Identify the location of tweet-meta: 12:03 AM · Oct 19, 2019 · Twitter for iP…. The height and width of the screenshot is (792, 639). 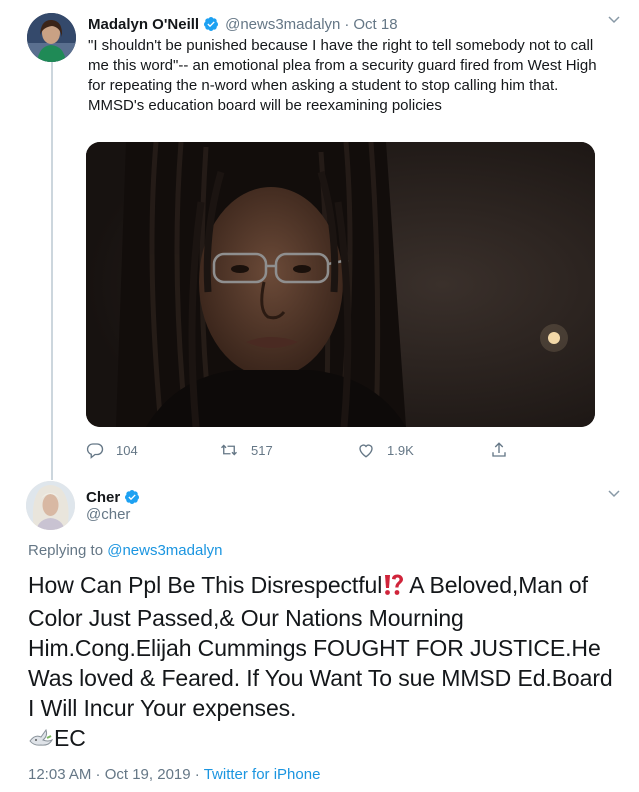
(174, 774).